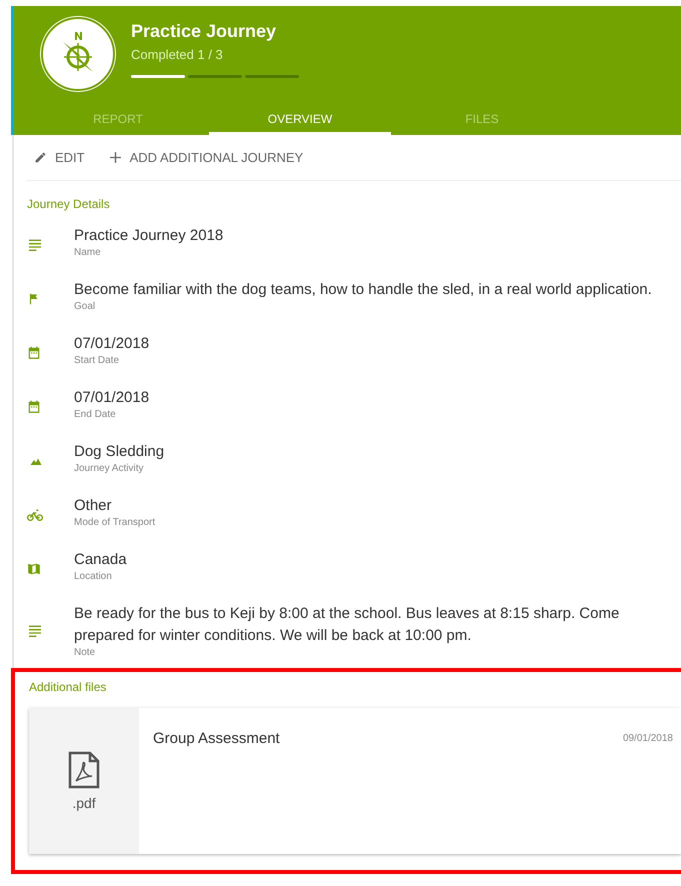  I want to click on map-icon, so click(34, 569).